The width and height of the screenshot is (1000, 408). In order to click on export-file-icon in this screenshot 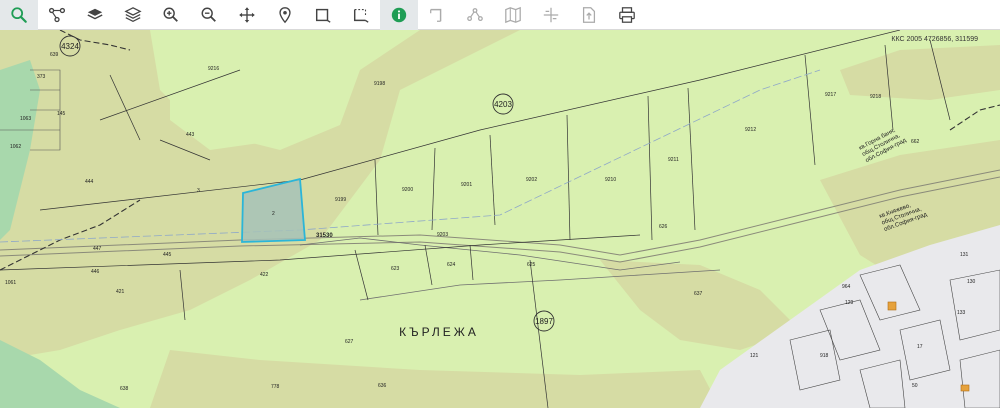, I will do `click(589, 14)`.